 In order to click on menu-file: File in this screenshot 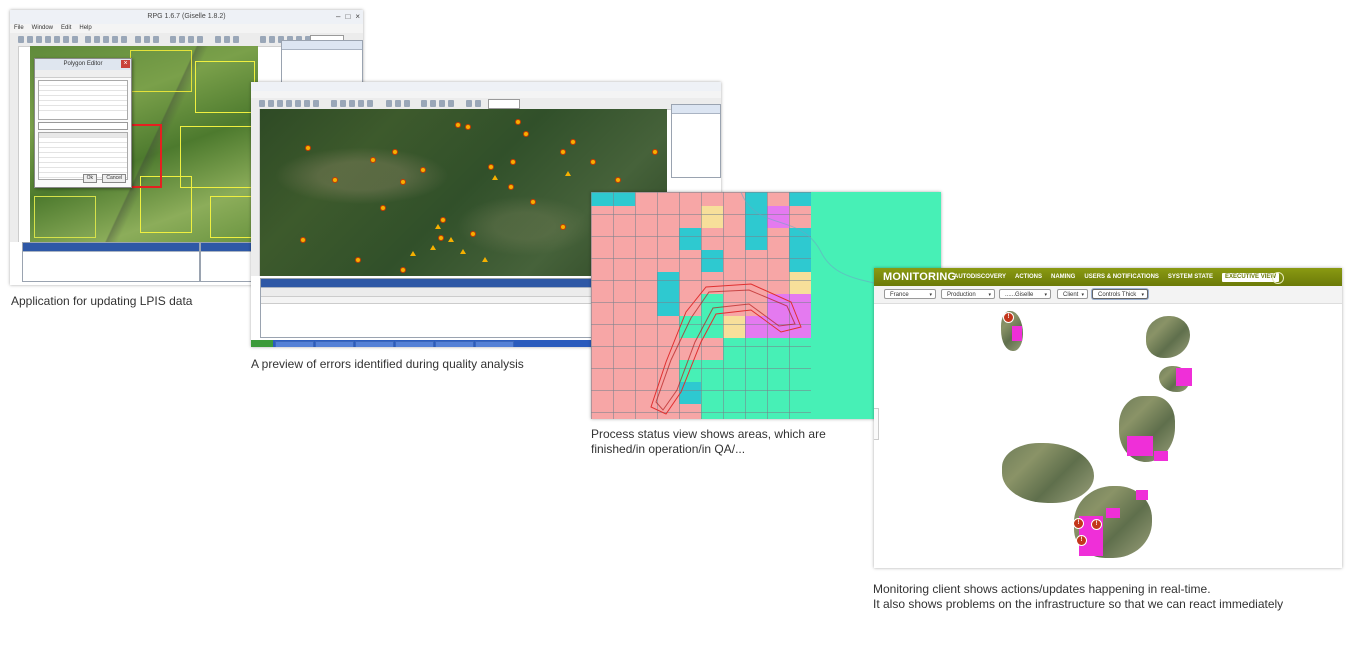, I will do `click(19, 28)`.